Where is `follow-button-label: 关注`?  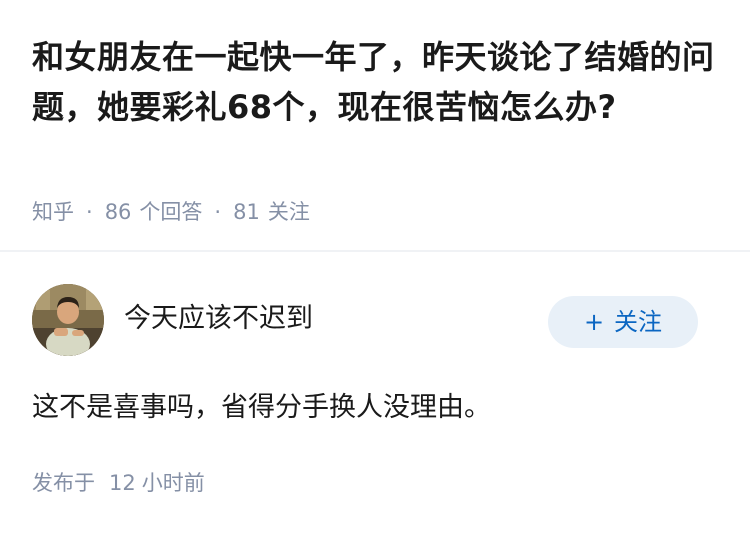 follow-button-label: 关注 is located at coordinates (638, 322).